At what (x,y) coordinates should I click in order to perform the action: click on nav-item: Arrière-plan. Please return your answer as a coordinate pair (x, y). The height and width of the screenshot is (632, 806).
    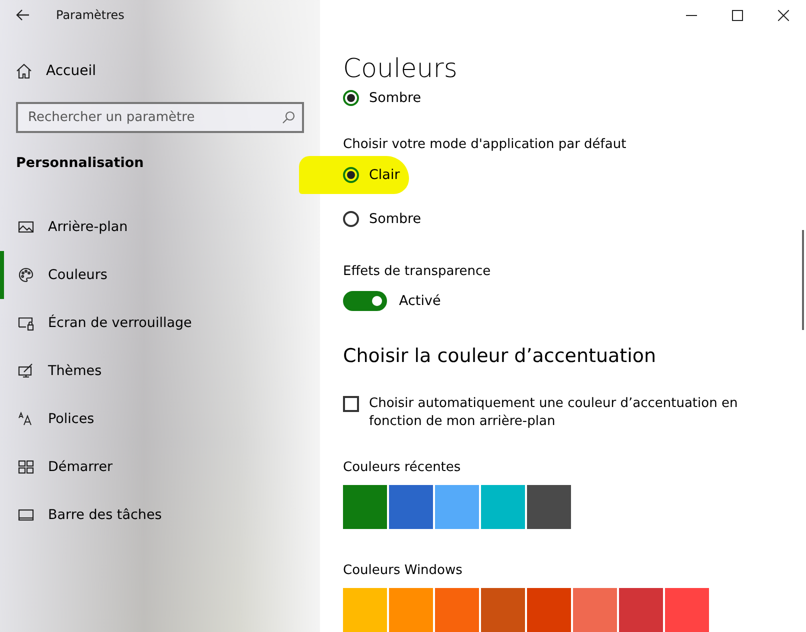
    Looking at the image, I should click on (160, 227).